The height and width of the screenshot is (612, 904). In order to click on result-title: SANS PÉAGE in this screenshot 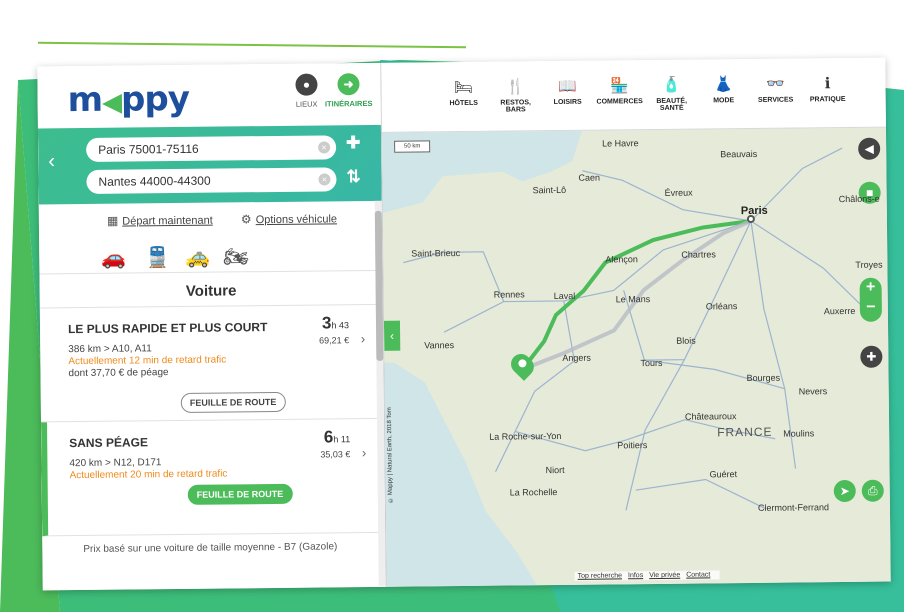, I will do `click(108, 443)`.